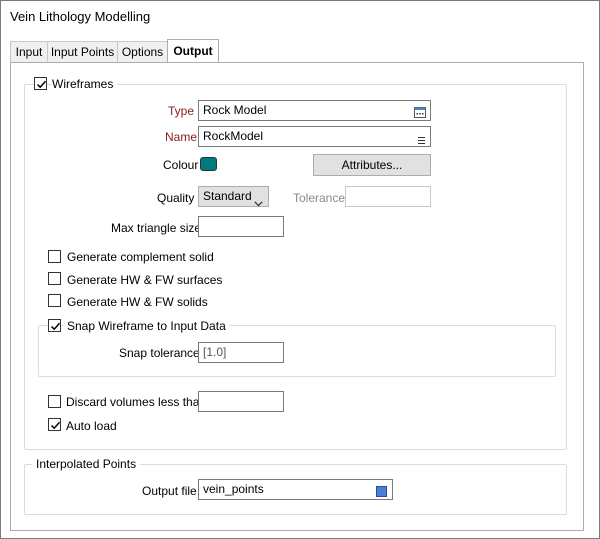 The image size is (600, 539). Describe the element at coordinates (227, 196) in the screenshot. I see `quality-value: Standard` at that location.